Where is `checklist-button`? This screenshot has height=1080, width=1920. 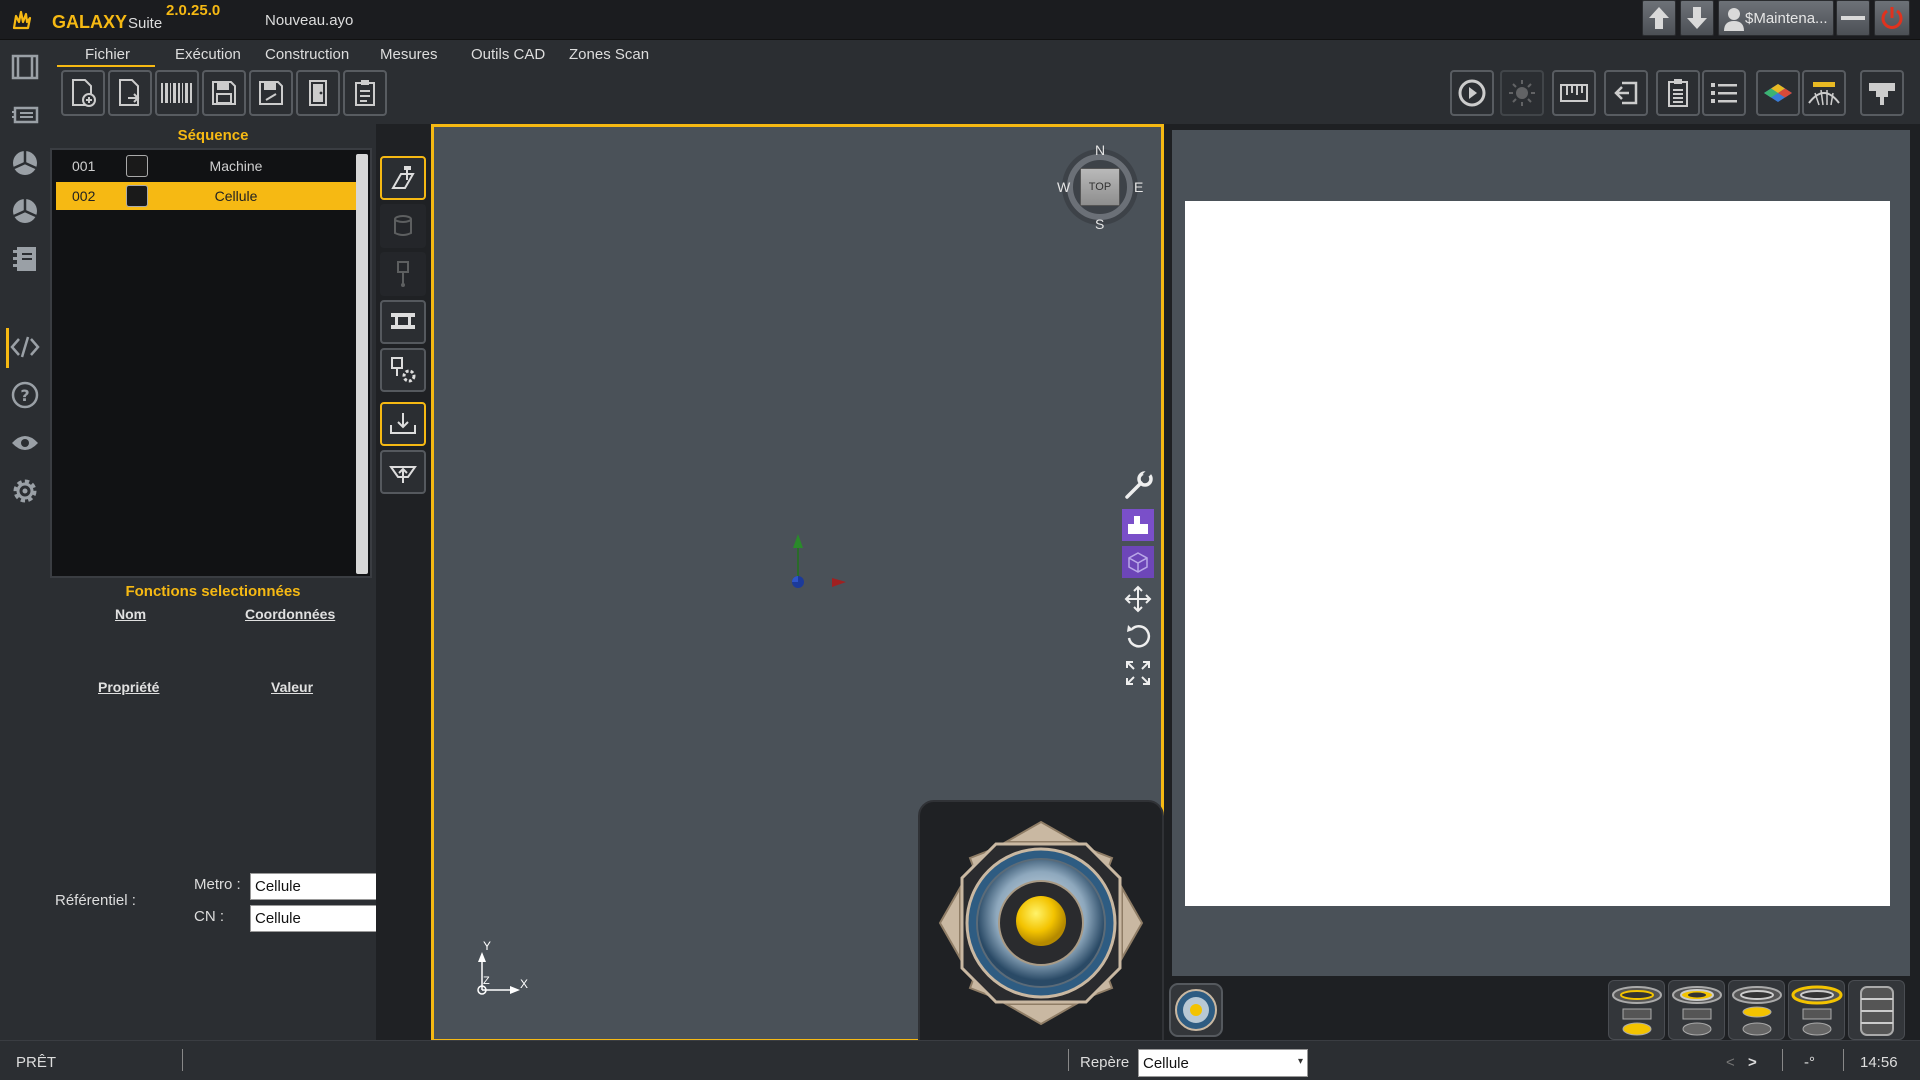
checklist-button is located at coordinates (365, 93).